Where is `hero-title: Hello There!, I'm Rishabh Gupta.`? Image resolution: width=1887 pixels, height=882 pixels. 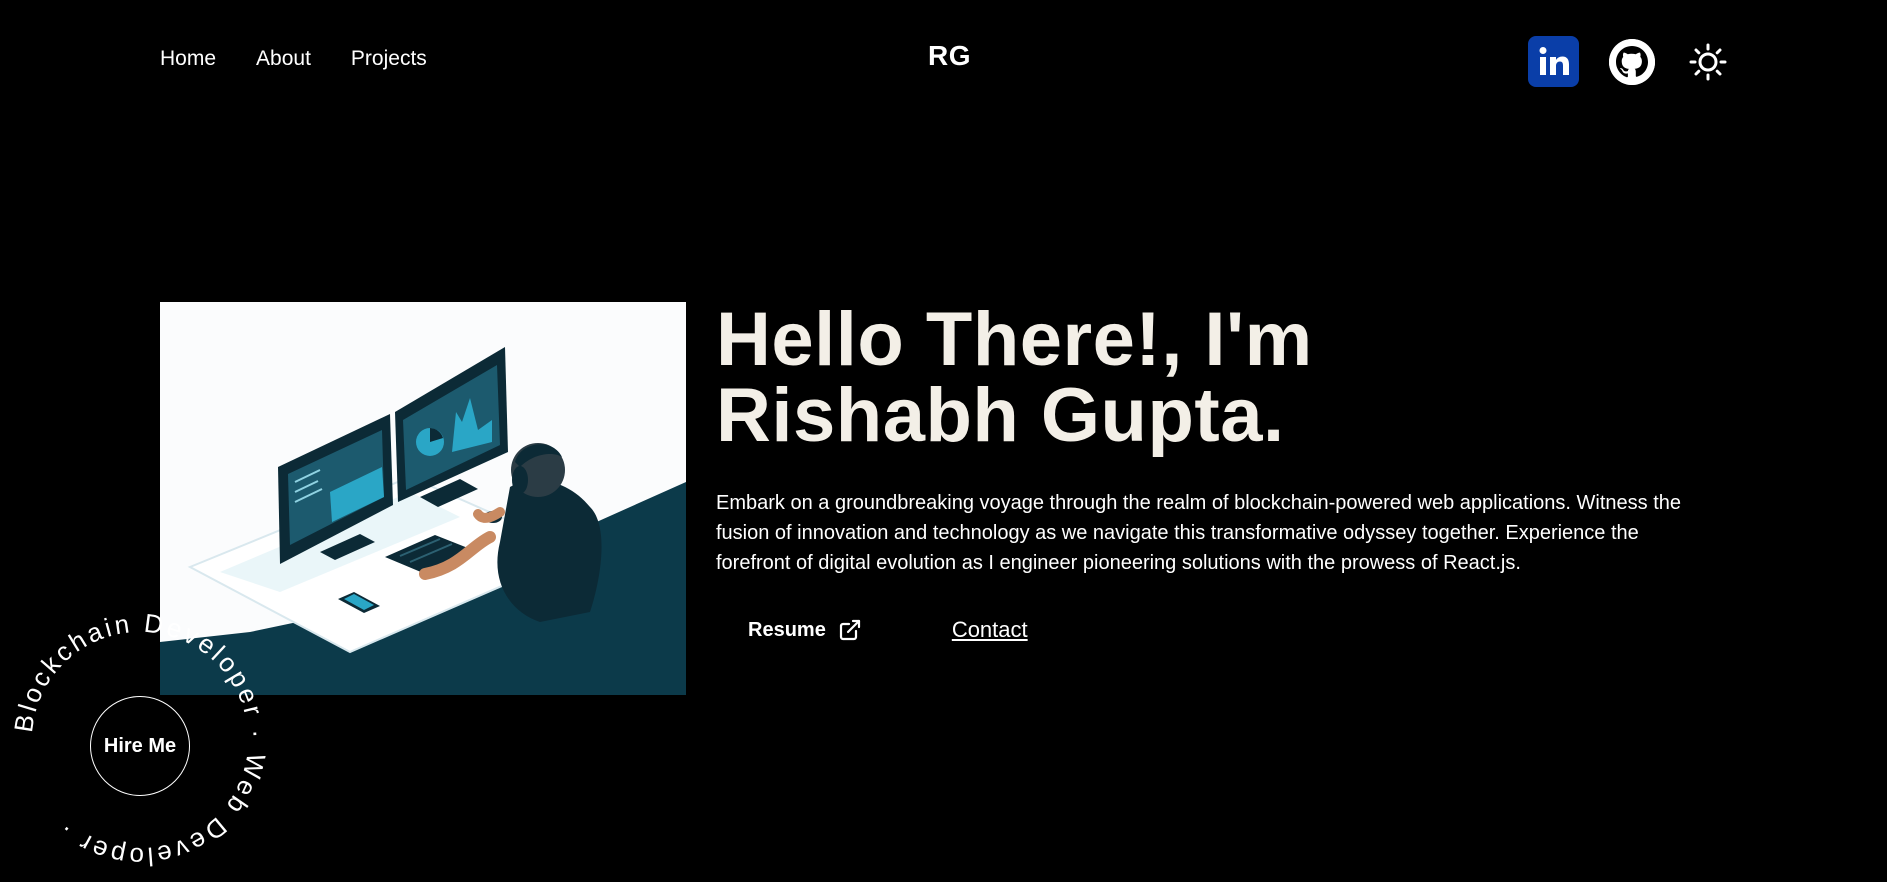
hero-title: Hello There!, I'm Rishabh Gupta. is located at coordinates (1216, 378).